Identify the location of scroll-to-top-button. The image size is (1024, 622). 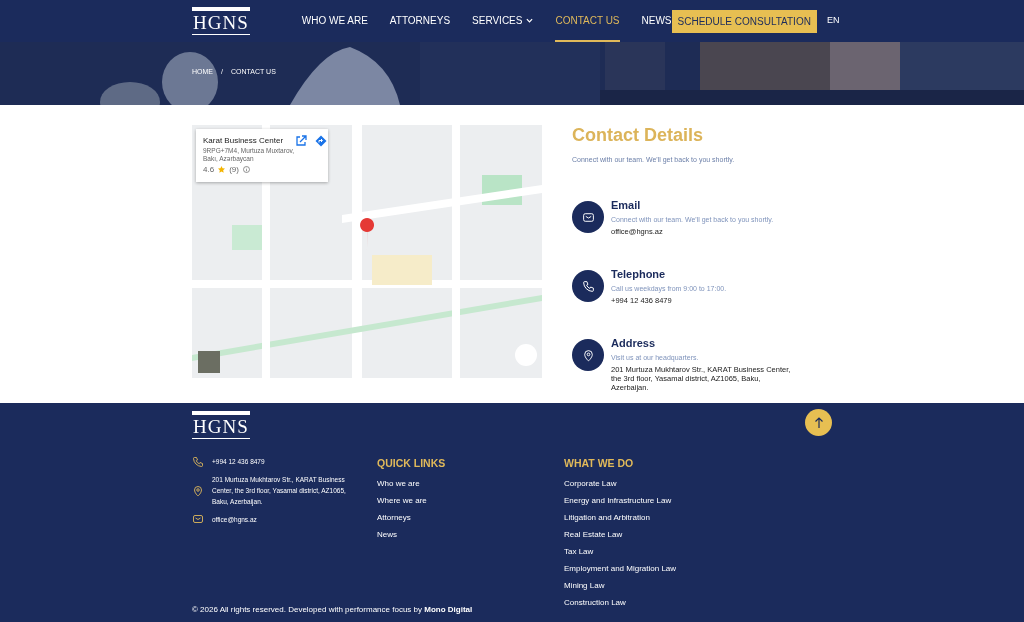
(818, 422).